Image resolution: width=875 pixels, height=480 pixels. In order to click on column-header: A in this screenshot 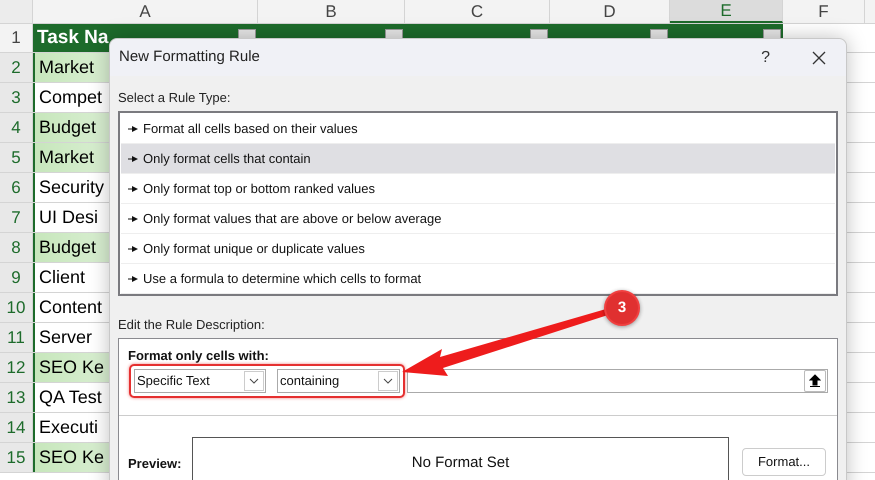, I will do `click(145, 11)`.